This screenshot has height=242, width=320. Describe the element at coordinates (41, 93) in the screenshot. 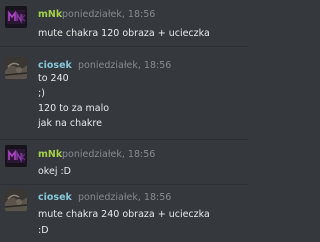

I see `message-text: ;)` at that location.